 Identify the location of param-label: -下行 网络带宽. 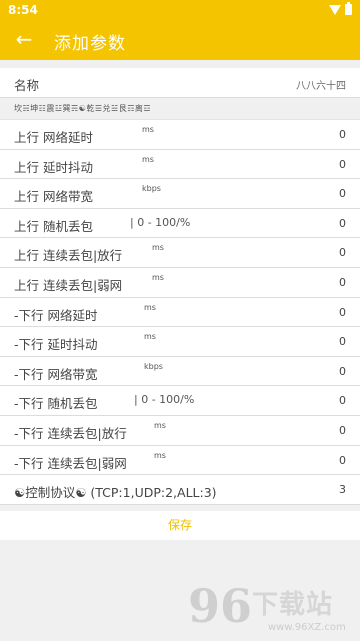
(56, 374).